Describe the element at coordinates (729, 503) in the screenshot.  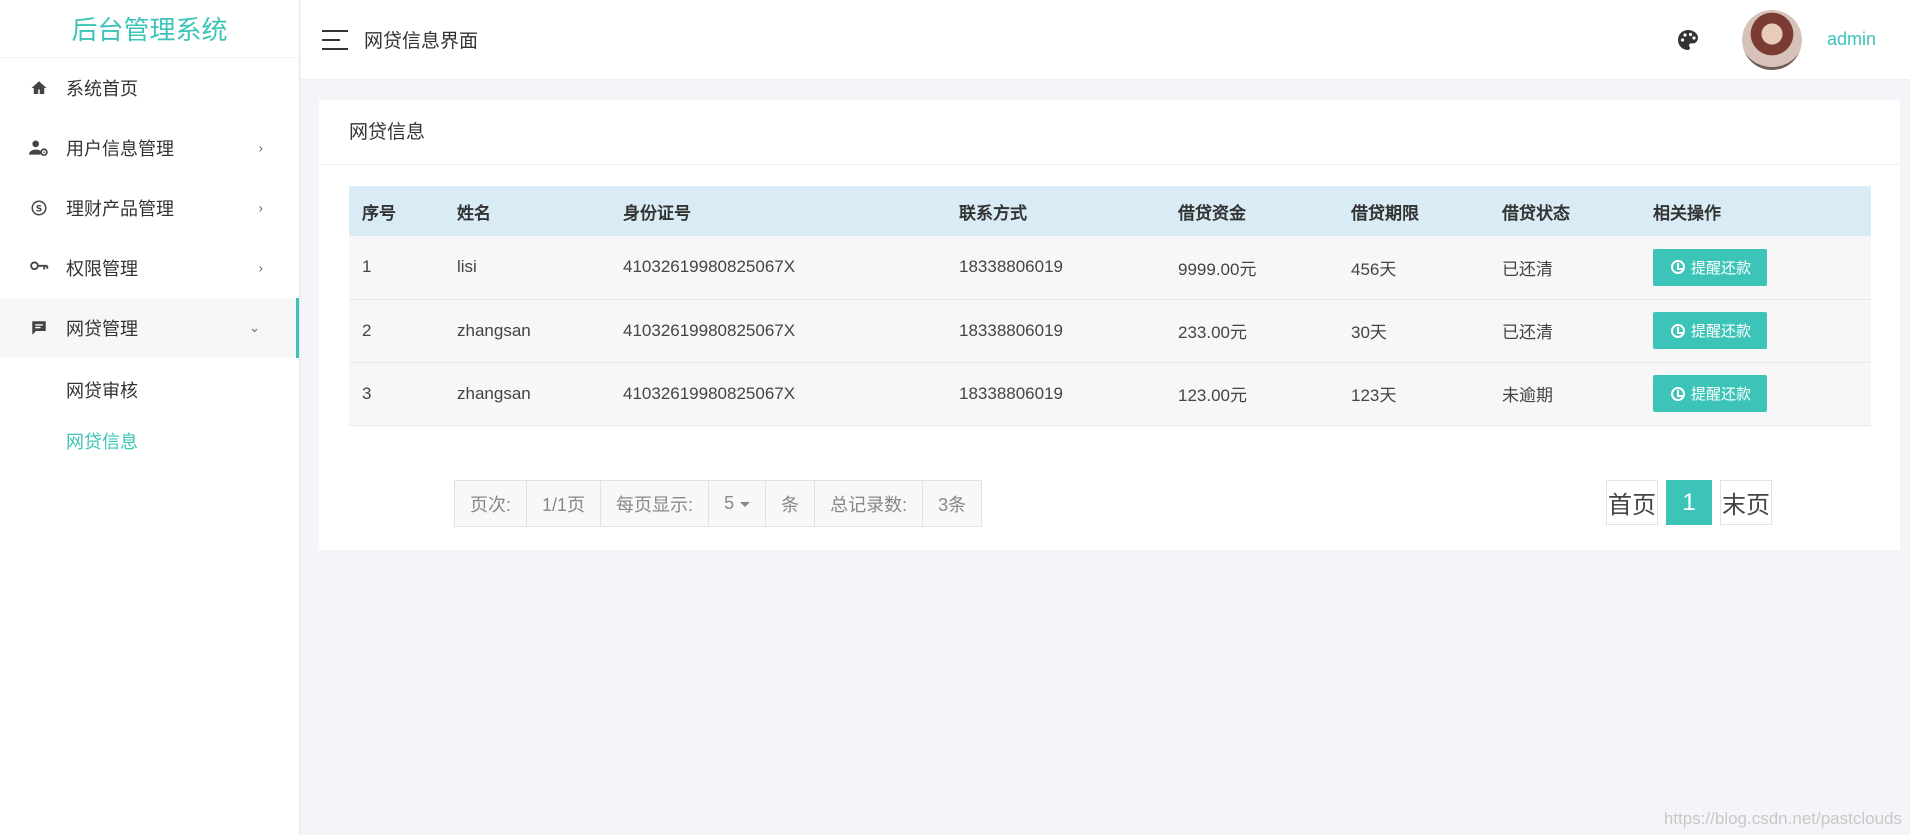
I see `per-page-value: 5` at that location.